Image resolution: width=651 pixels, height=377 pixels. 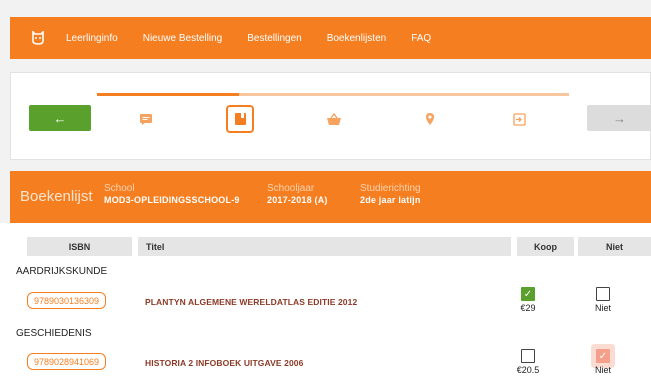 I want to click on nav-leerlinginfo: Leerlinginfo, so click(x=92, y=38).